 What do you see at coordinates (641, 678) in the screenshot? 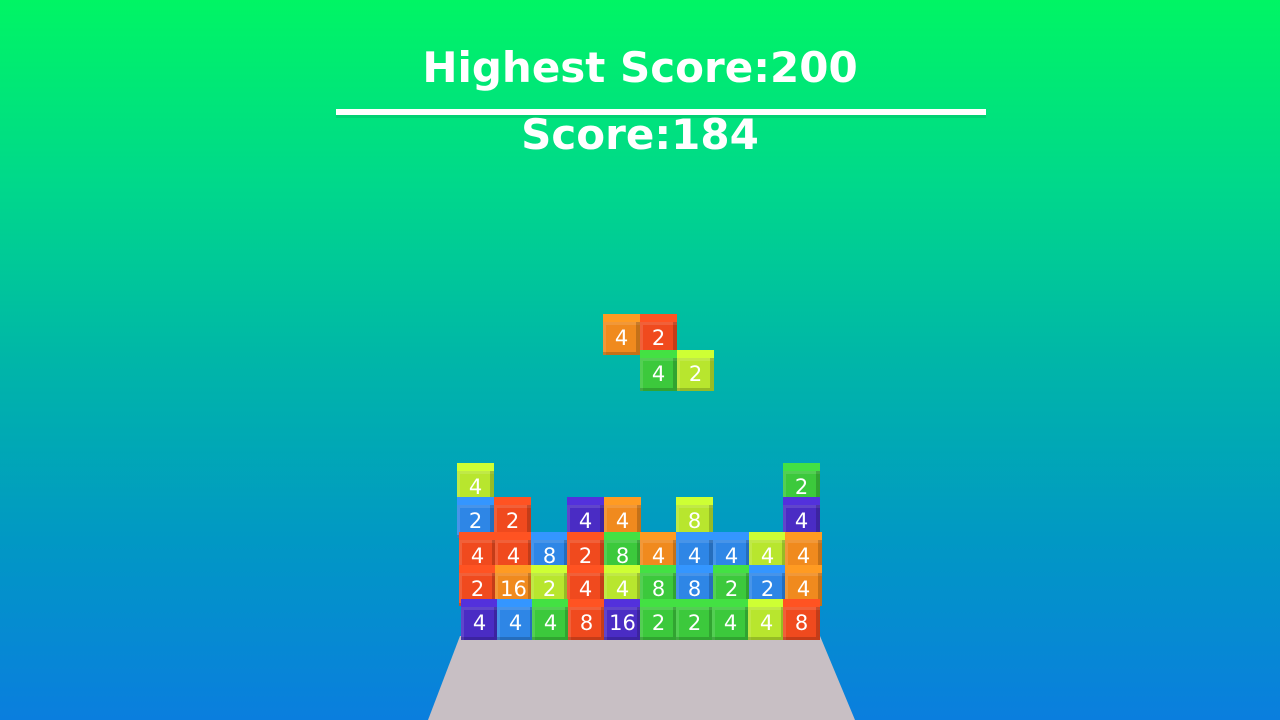
I see `platform-surface` at bounding box center [641, 678].